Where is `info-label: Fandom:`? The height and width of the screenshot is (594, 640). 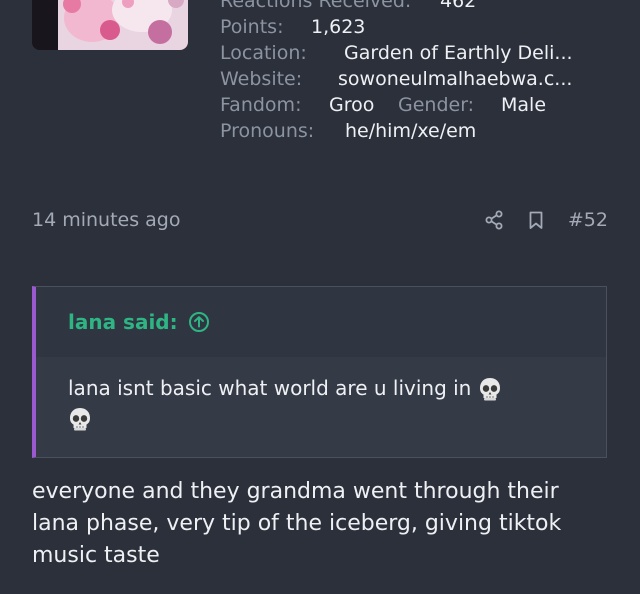 info-label: Fandom: is located at coordinates (261, 105).